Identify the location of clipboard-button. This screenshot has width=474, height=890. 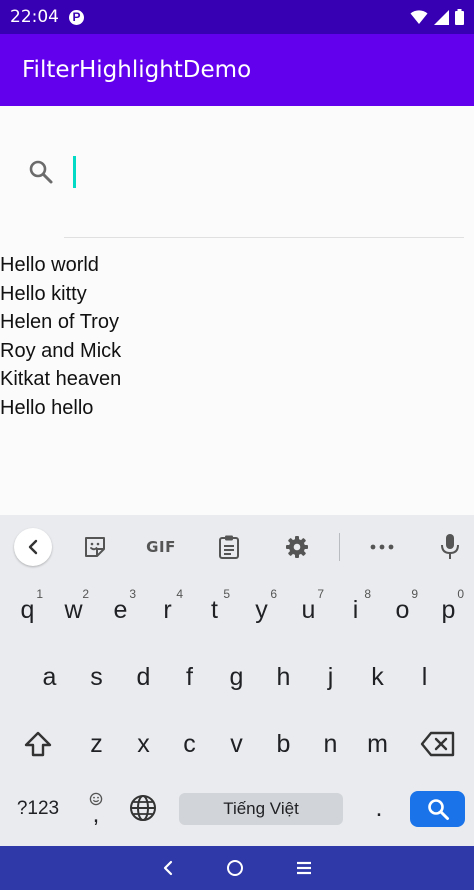
(229, 547).